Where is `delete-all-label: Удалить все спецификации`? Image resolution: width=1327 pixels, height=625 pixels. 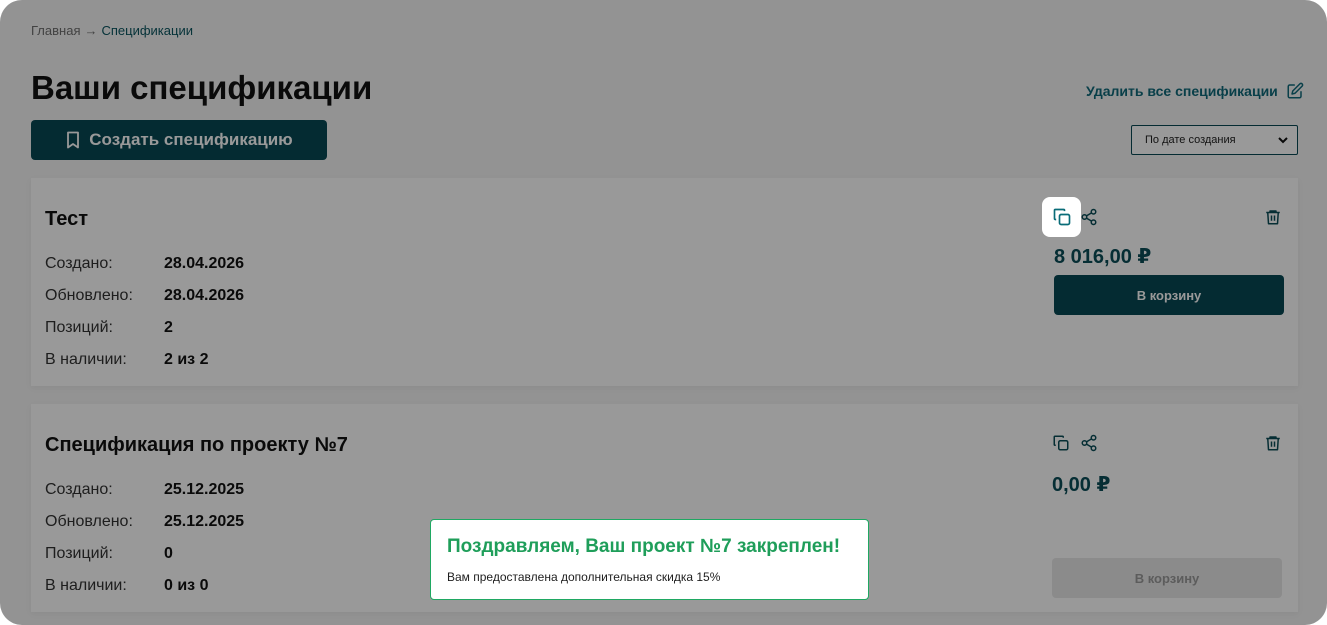 delete-all-label: Удалить все спецификации is located at coordinates (1182, 91).